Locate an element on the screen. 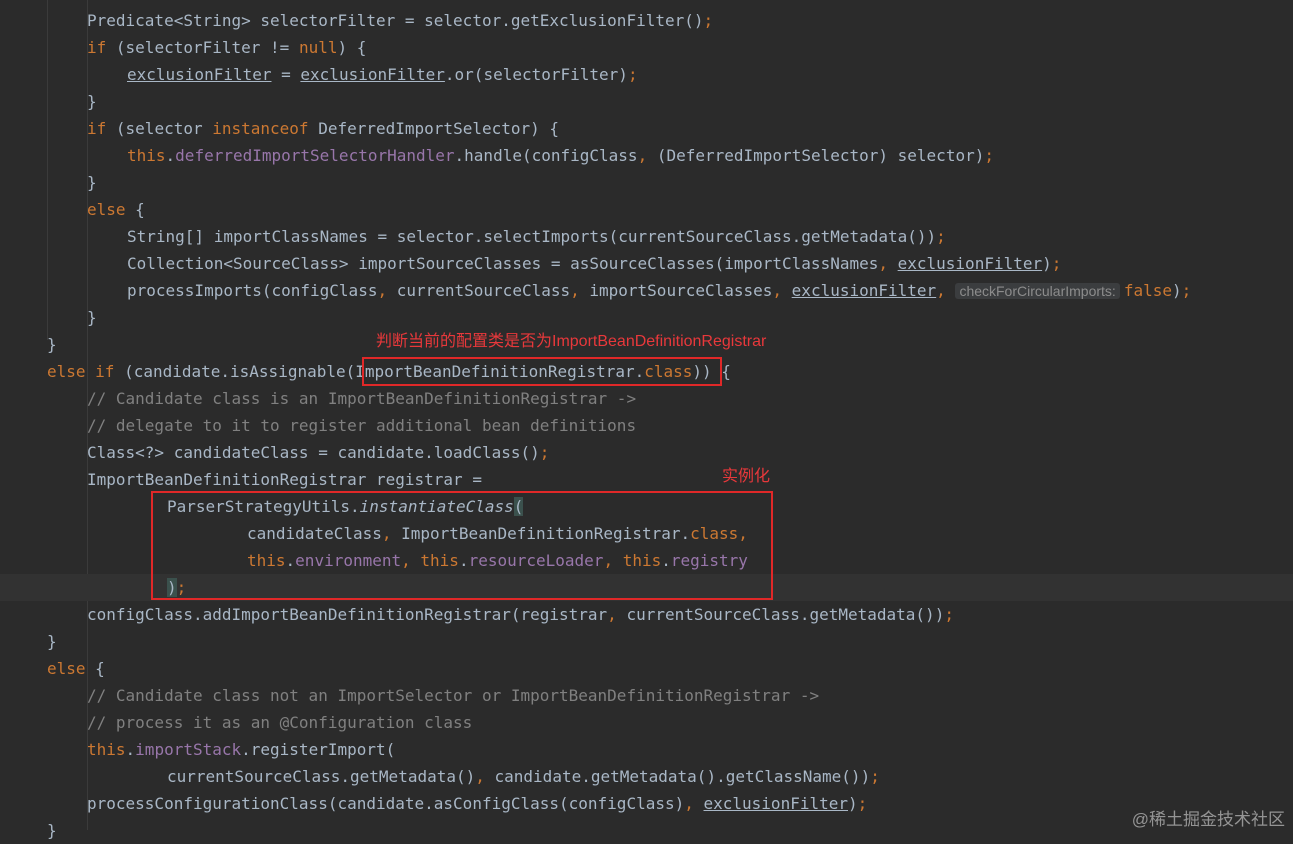 The image size is (1293, 844). code-line-content: if (selectorFilter != null) { is located at coordinates (226, 47).